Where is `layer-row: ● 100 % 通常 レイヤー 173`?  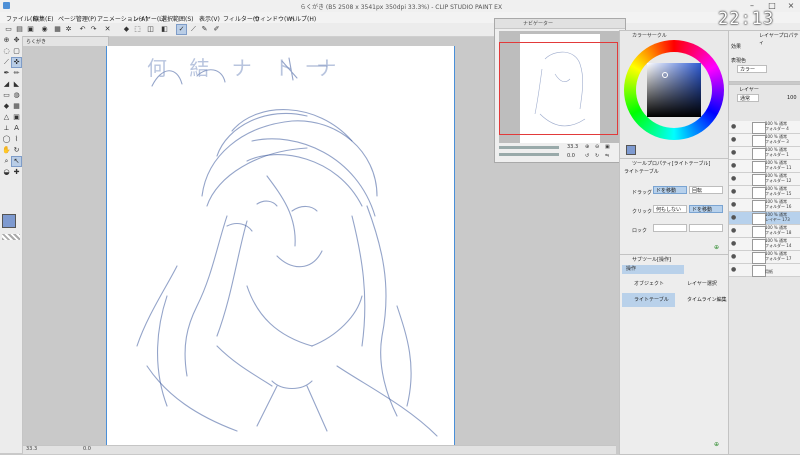 layer-row: ● 100 % 通常 レイヤー 173 is located at coordinates (764, 218).